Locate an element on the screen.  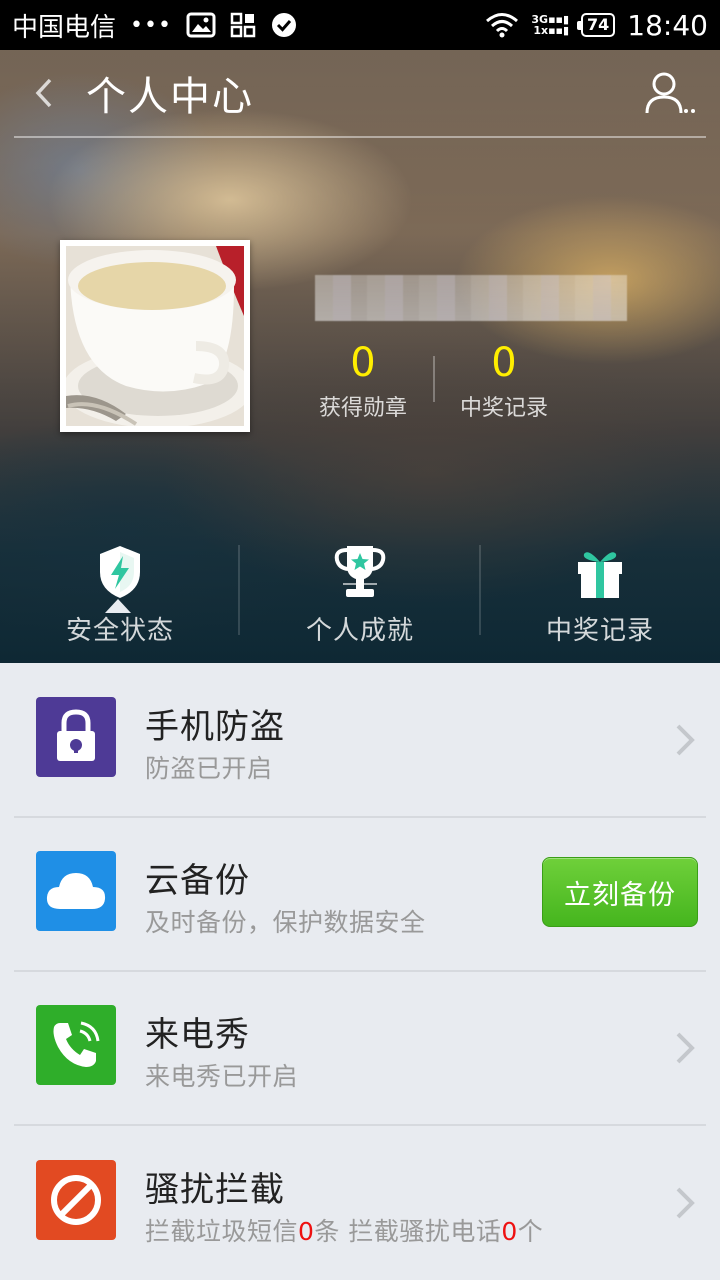
medals-label: 获得勋章 is located at coordinates (362, 408).